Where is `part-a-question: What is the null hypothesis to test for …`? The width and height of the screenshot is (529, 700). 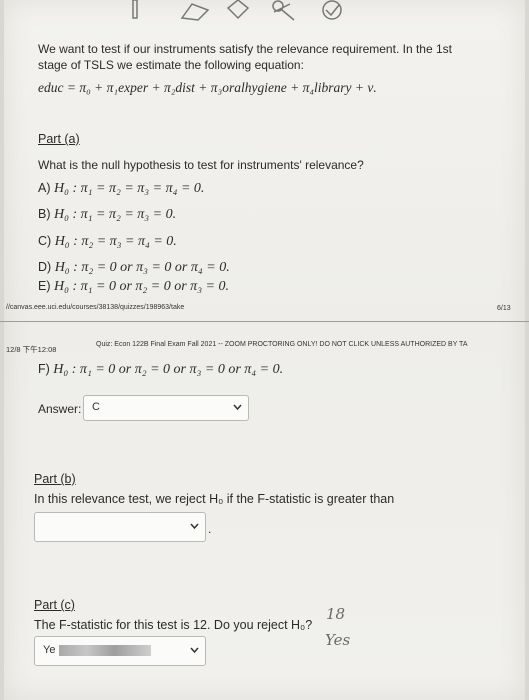
part-a-question: What is the null hypothesis to test for … is located at coordinates (201, 165).